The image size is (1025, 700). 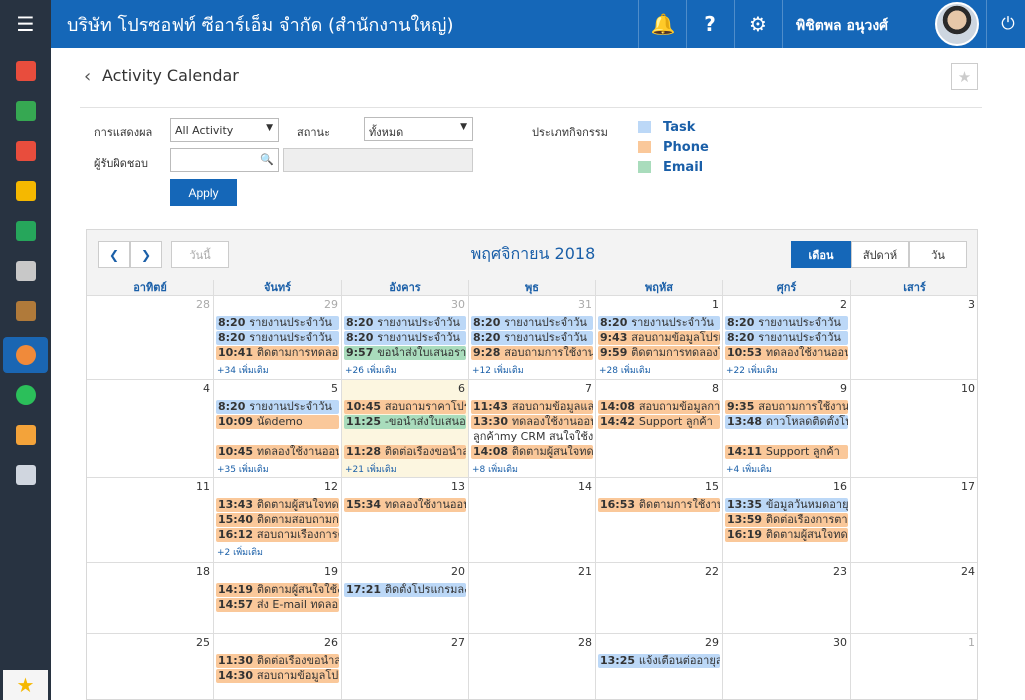 I want to click on sidebar-item-bank, so click(x=25, y=271).